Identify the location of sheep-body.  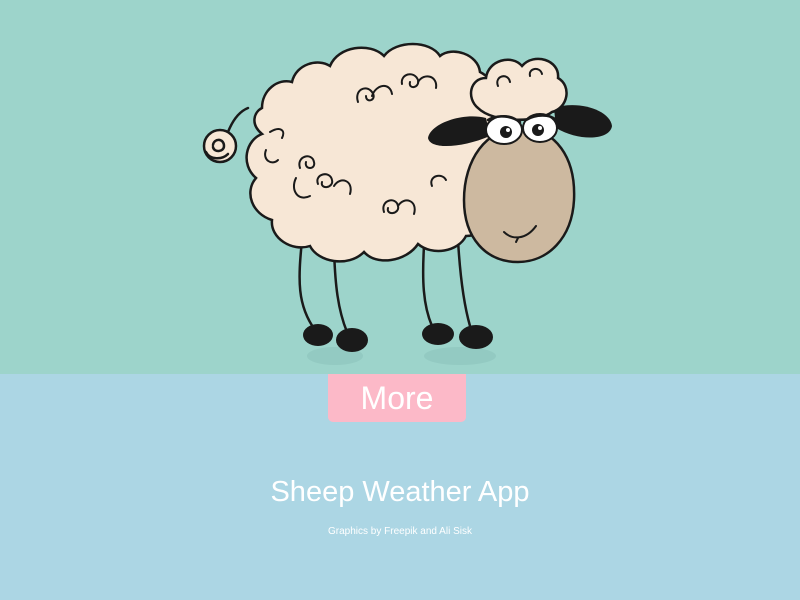
(371, 152).